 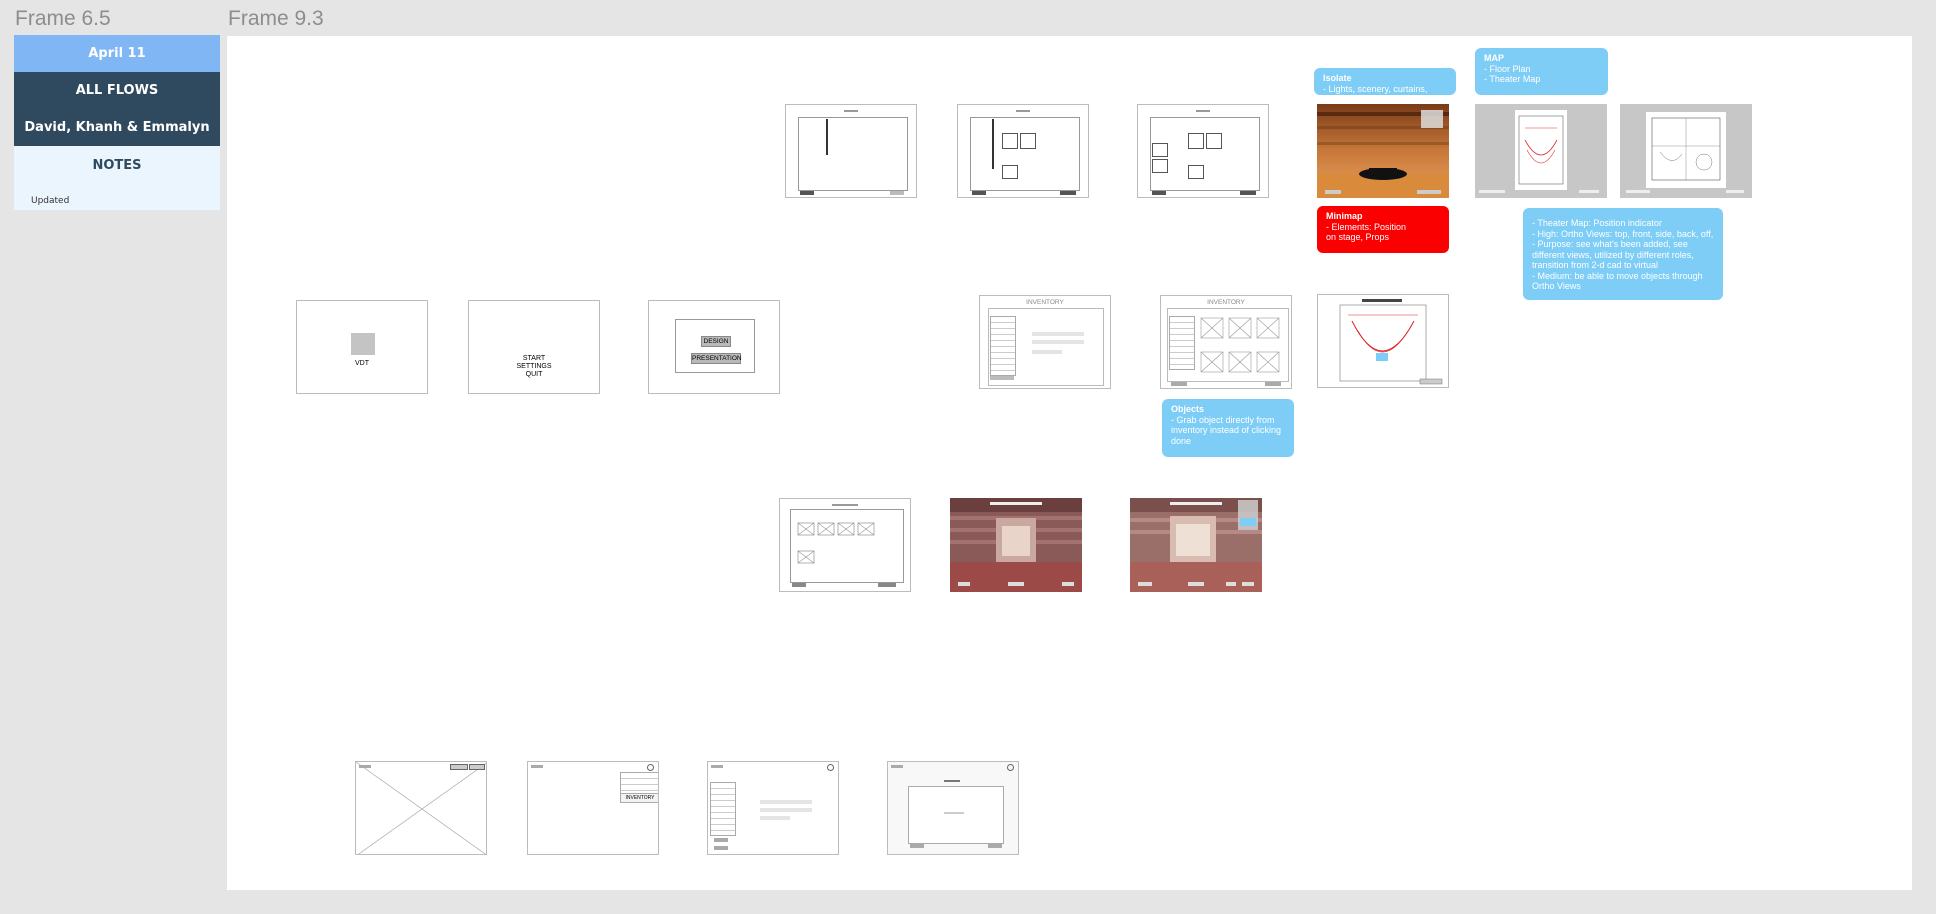 I want to click on inventory-menu-item: INVENTORY, so click(x=639, y=798).